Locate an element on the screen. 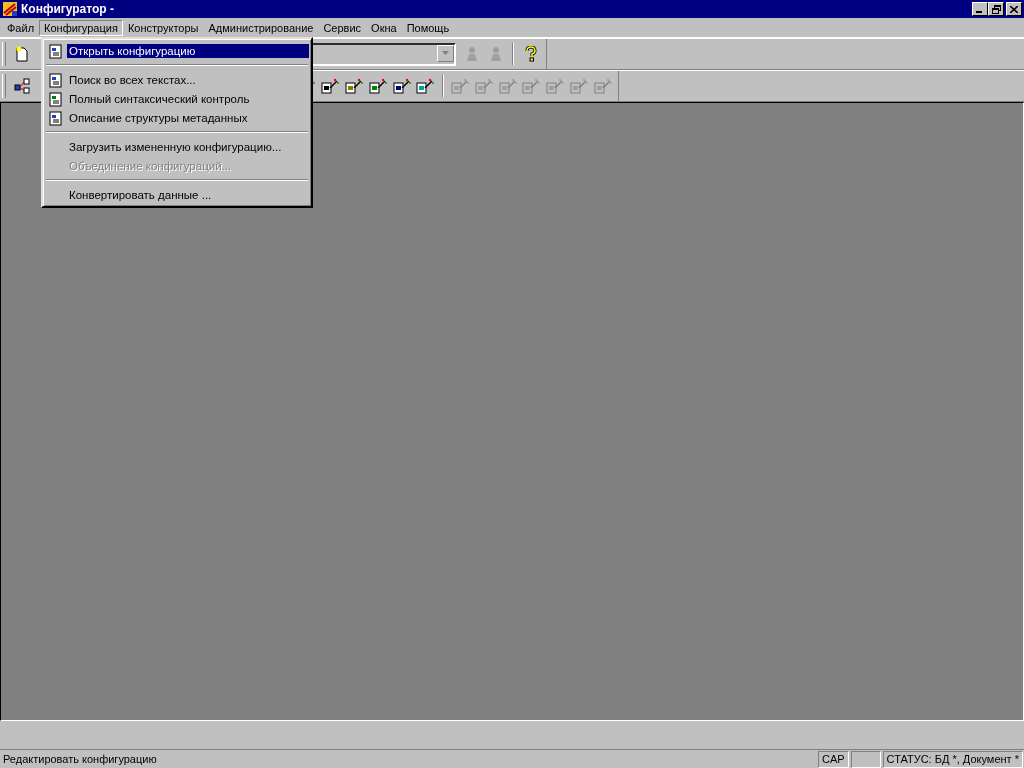 The width and height of the screenshot is (1024, 768). menu-item: Сервис is located at coordinates (342, 27).